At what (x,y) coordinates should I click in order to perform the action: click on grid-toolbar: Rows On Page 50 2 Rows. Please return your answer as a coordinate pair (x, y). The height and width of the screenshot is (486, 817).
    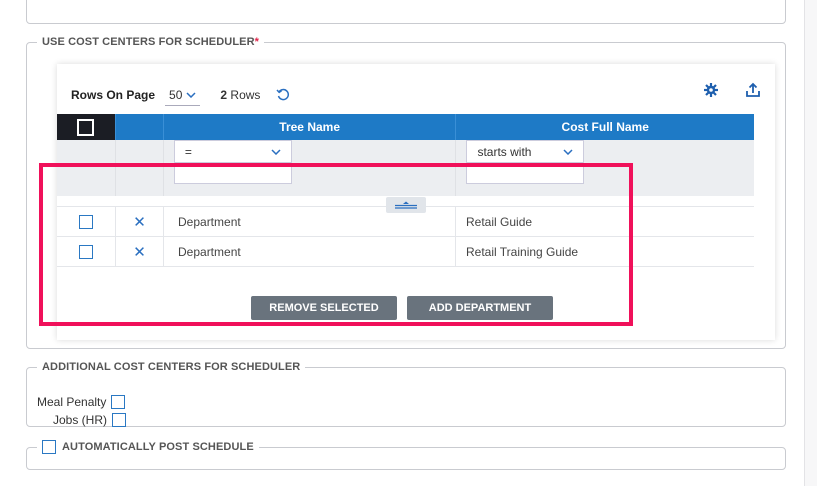
    Looking at the image, I should click on (180, 95).